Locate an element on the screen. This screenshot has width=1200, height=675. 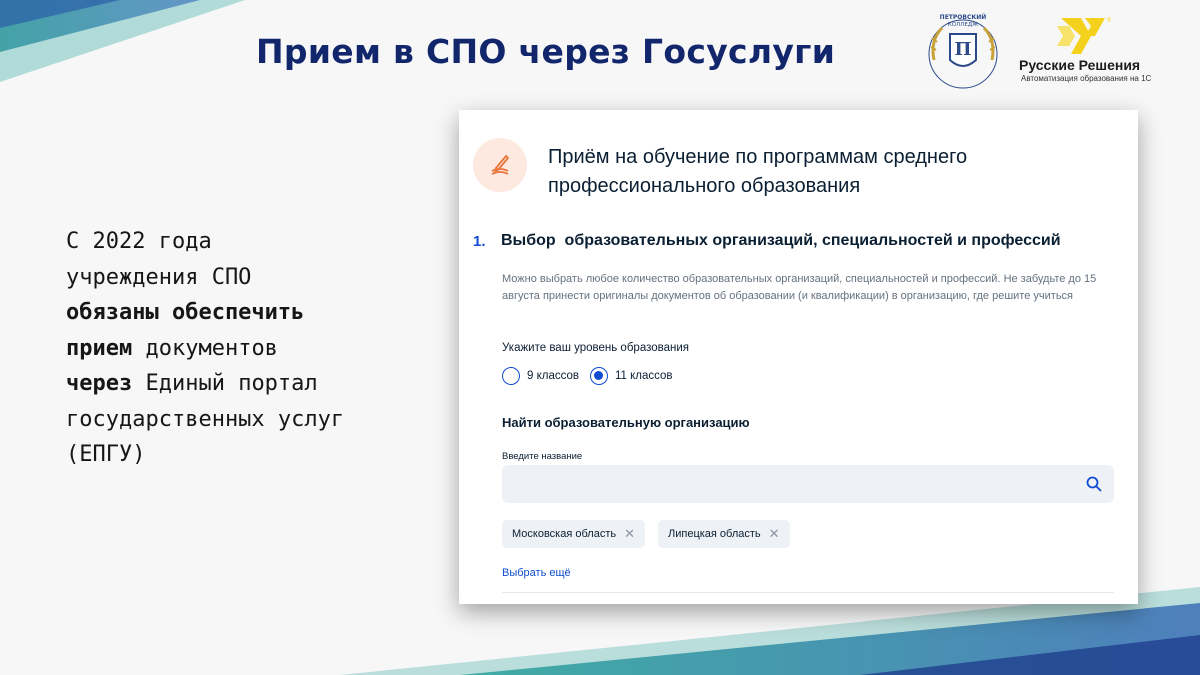
region-chip-moscow: Московская область ✕ is located at coordinates (573, 534).